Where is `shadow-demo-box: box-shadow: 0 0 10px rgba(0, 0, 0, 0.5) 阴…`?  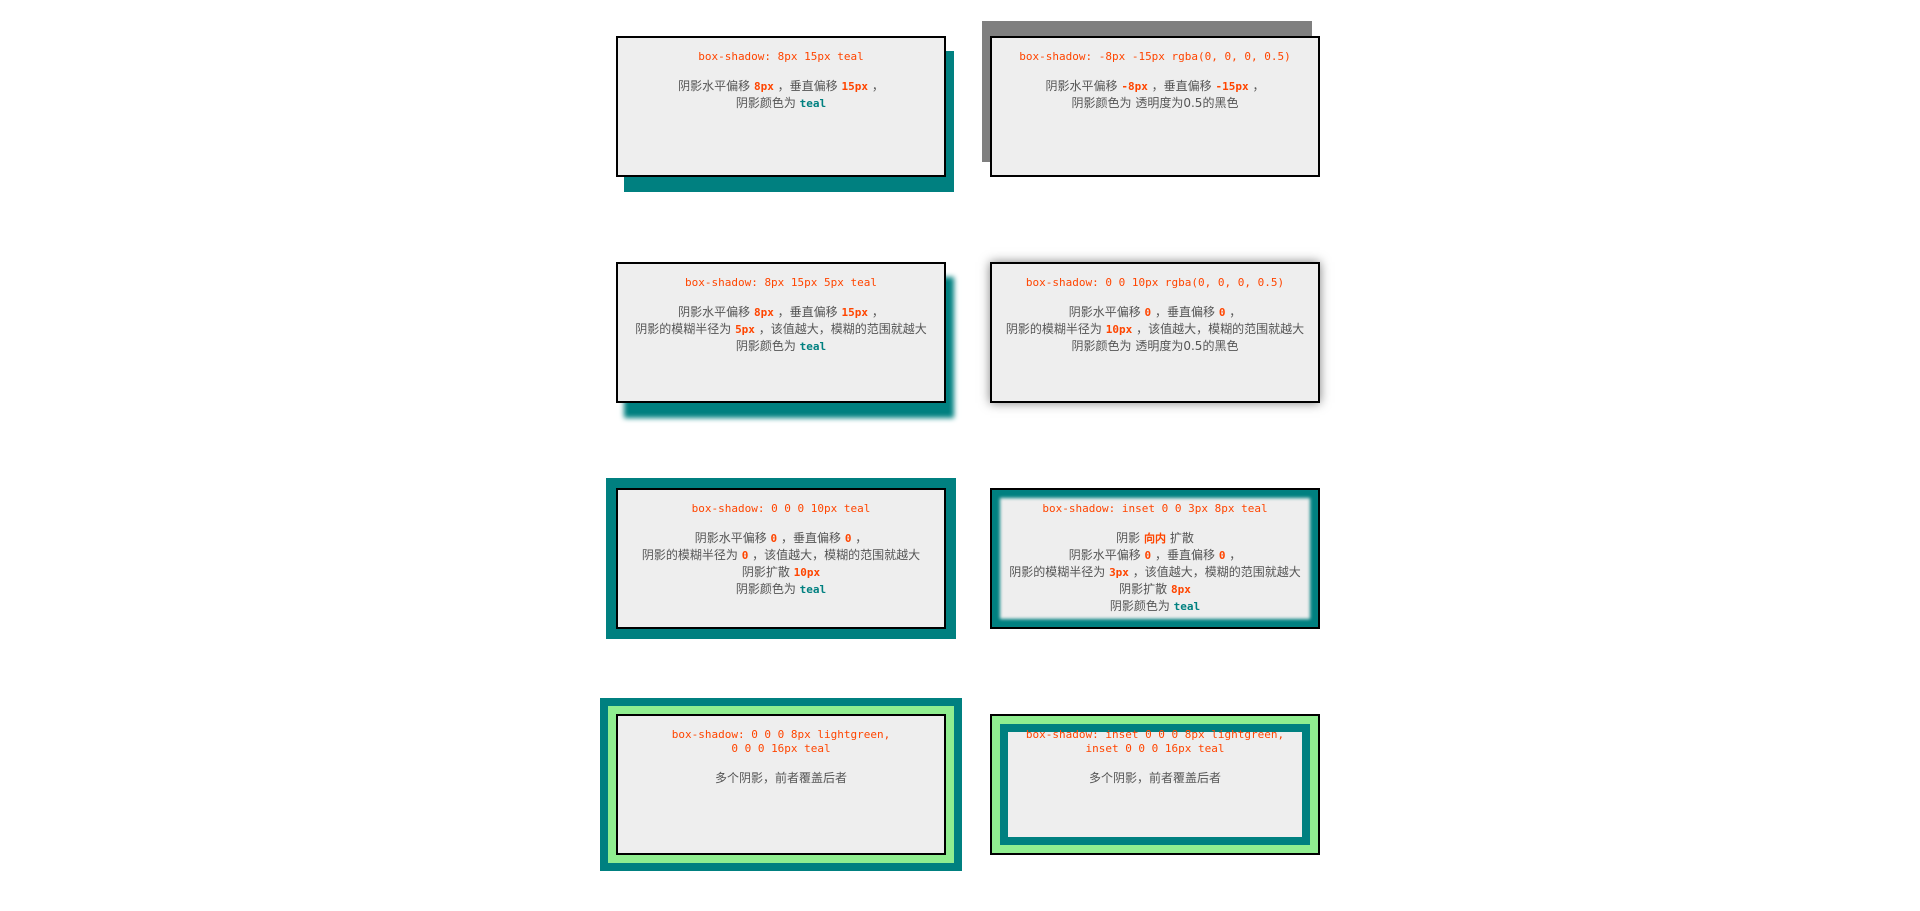 shadow-demo-box: box-shadow: 0 0 10px rgba(0, 0, 0, 0.5) 阴… is located at coordinates (1155, 332).